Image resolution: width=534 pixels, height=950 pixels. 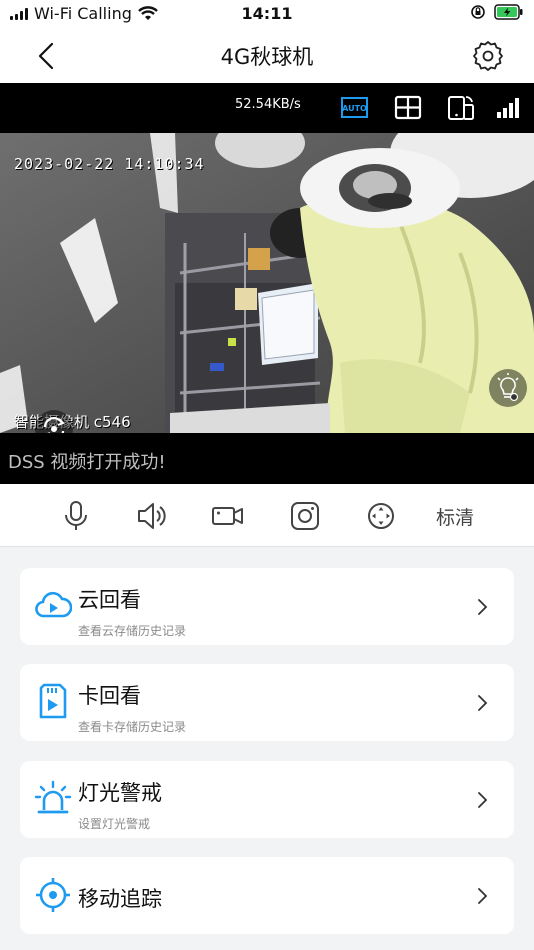 I want to click on motion-tracking-card: 移动追踪, so click(x=267, y=895).